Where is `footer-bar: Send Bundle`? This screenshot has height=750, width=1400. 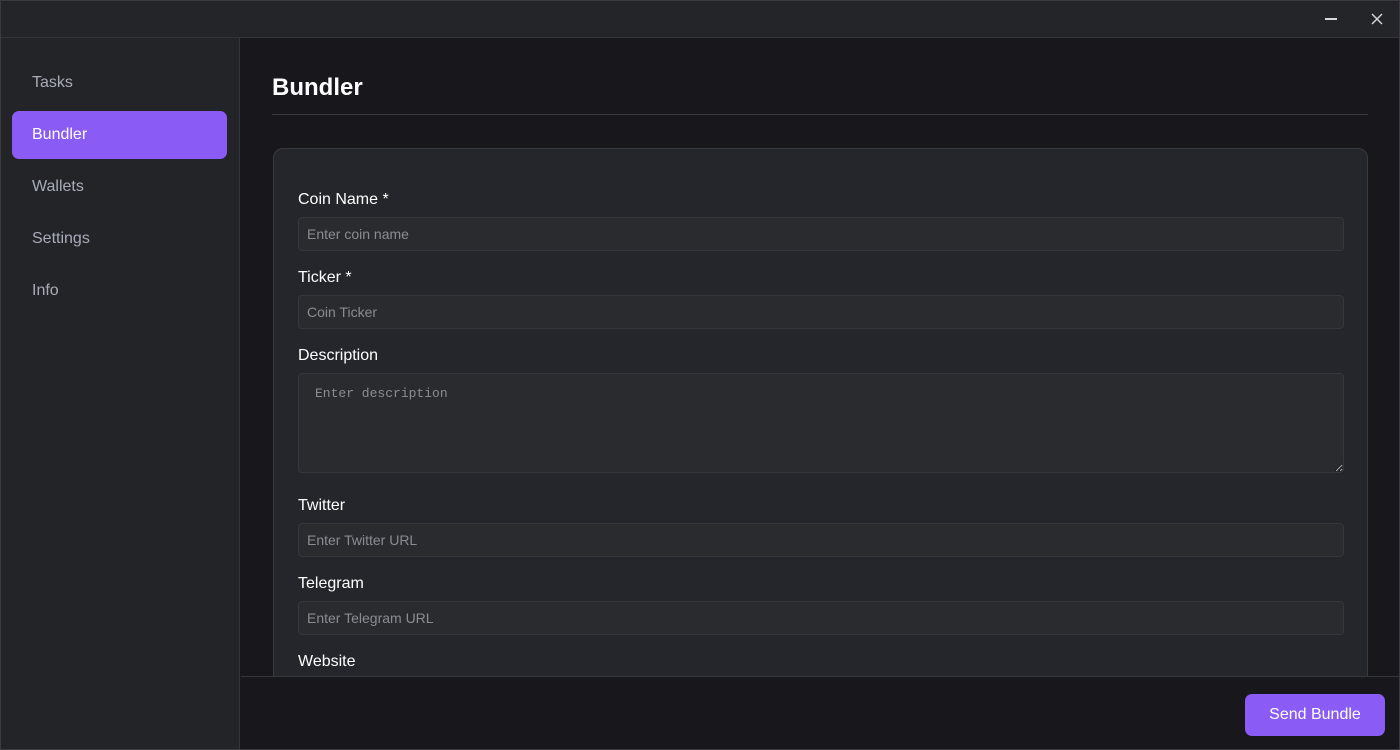
footer-bar: Send Bundle is located at coordinates (820, 712).